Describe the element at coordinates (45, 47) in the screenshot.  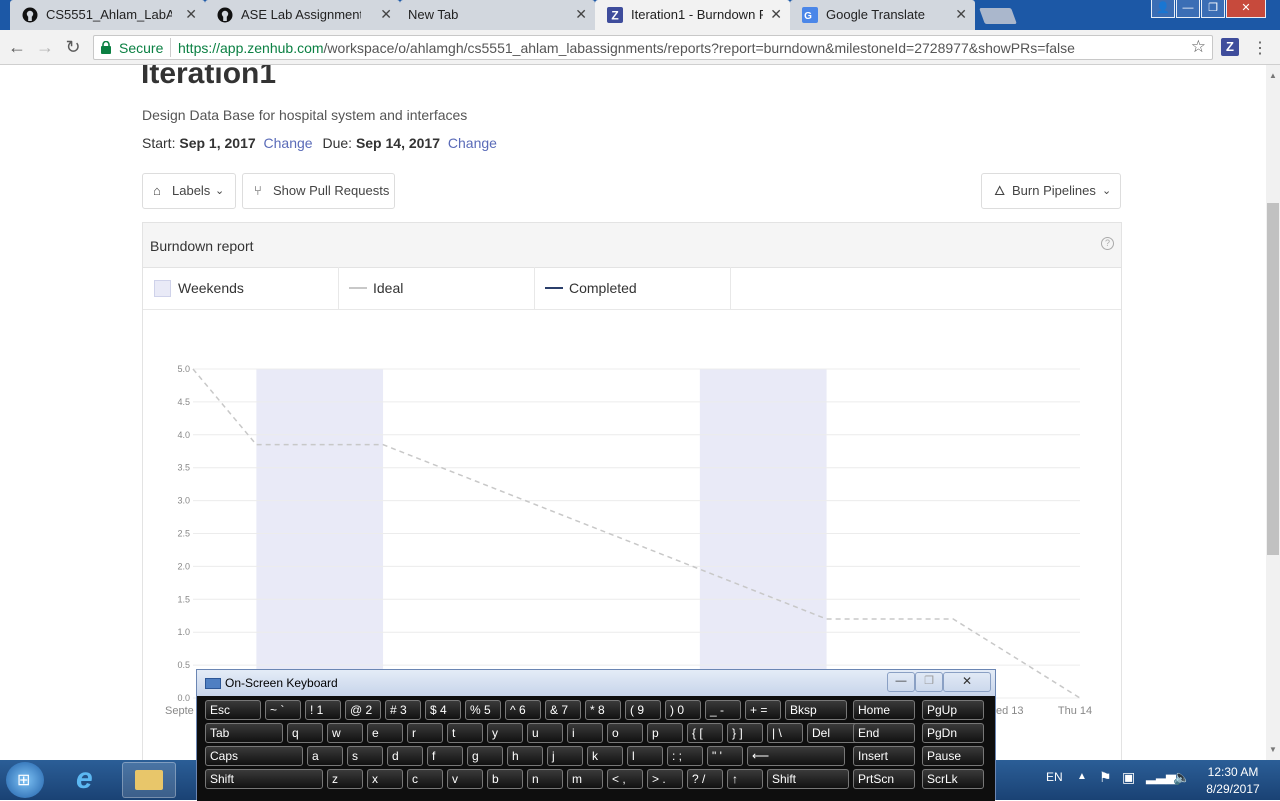
I see `forward-arrow-icon: →` at that location.